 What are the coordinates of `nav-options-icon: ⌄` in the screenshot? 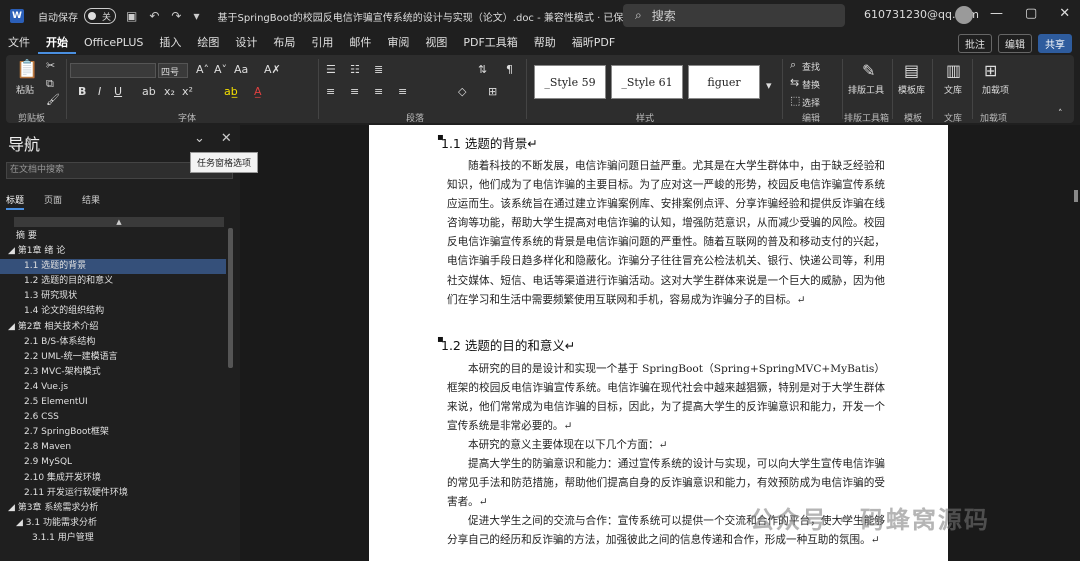 It's located at (199, 138).